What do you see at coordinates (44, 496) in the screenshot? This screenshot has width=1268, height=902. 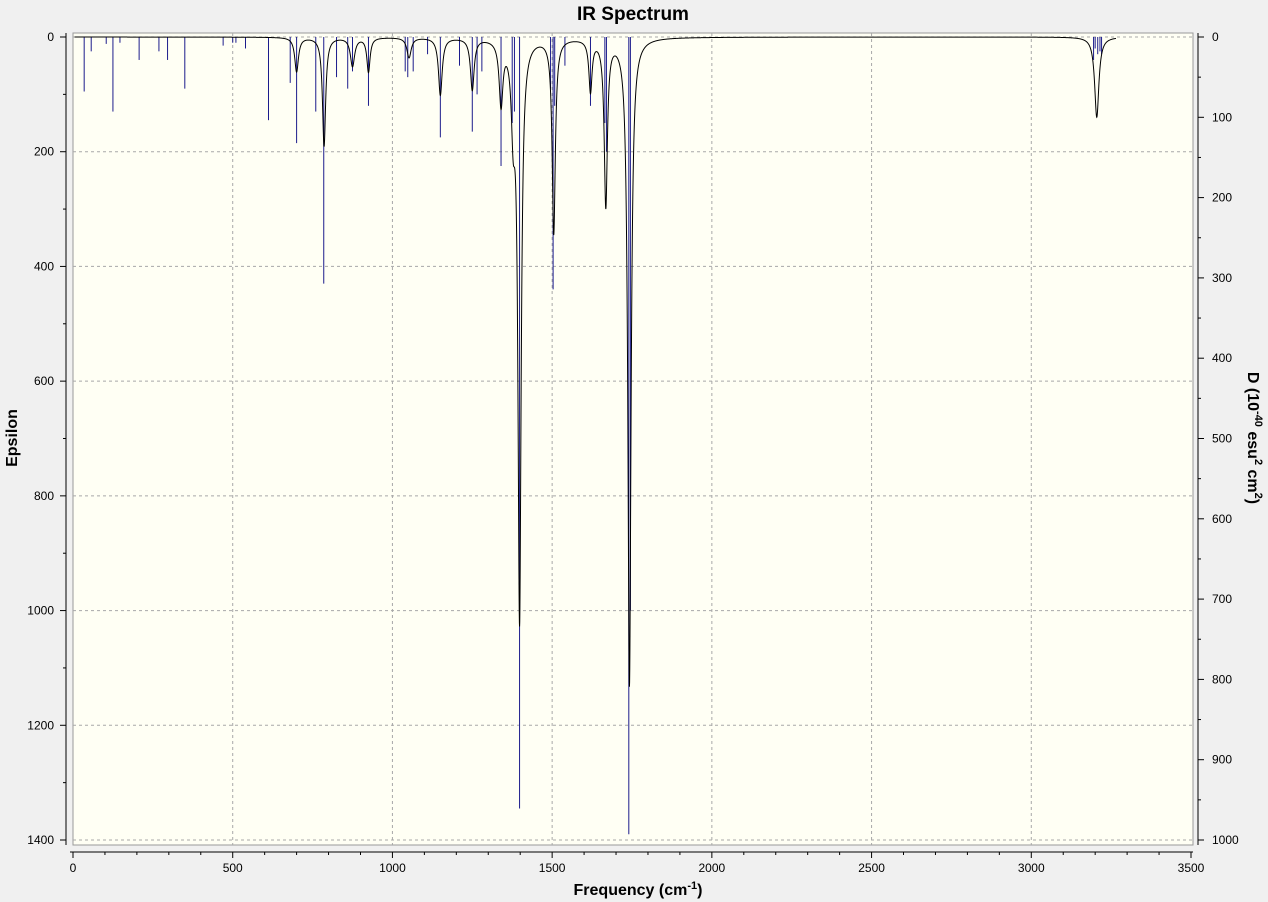 I see `y-tick-label: 800` at bounding box center [44, 496].